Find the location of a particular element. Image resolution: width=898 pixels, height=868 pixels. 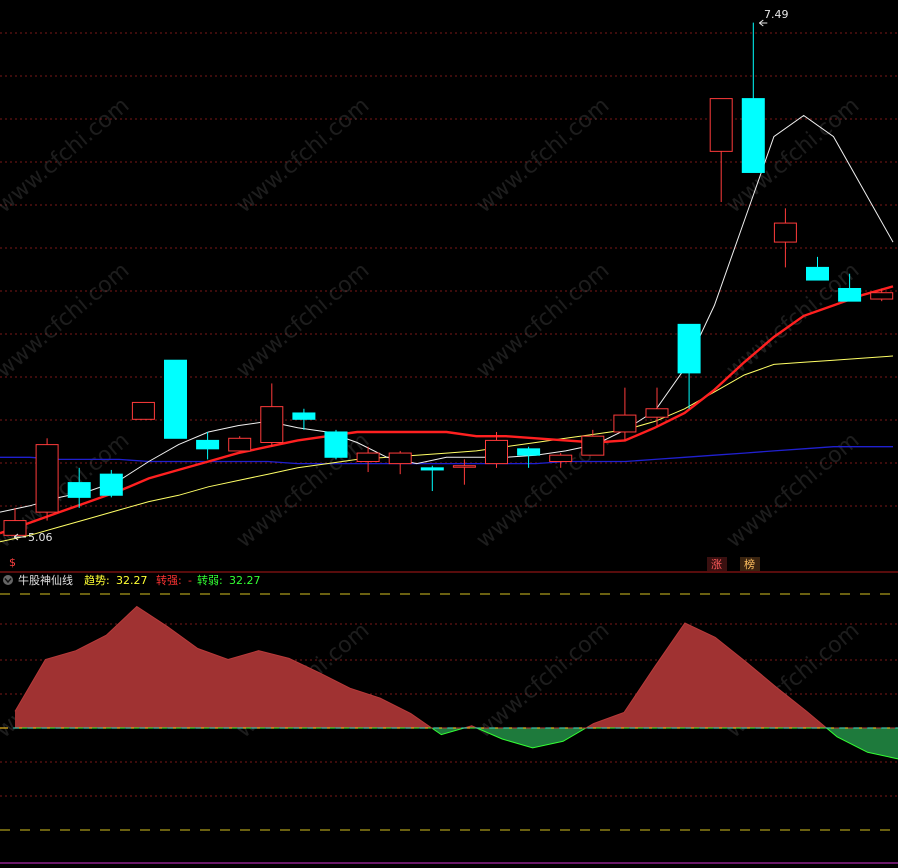

watermark-text-4: www.cfchi.com is located at coordinates (67, 320).